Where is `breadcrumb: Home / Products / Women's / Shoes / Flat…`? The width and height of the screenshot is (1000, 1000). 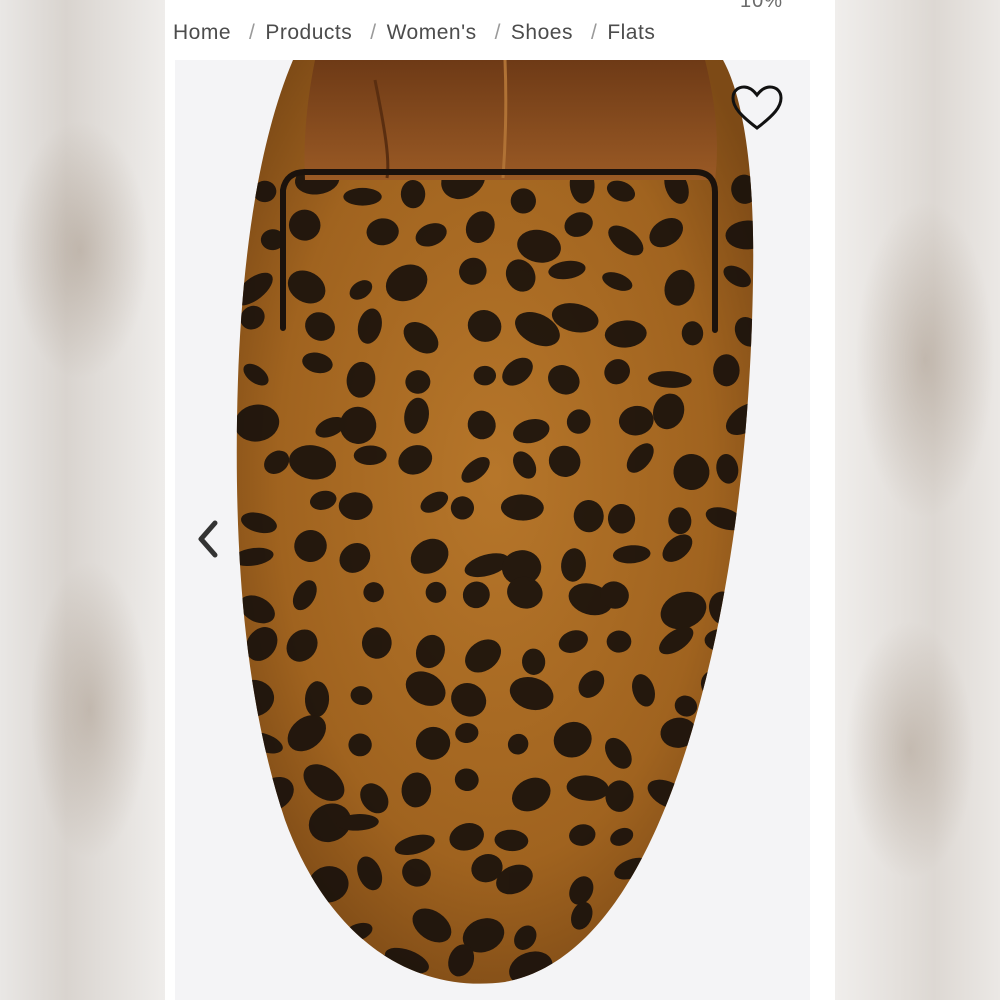 breadcrumb: Home / Products / Women's / Shoes / Flat… is located at coordinates (414, 33).